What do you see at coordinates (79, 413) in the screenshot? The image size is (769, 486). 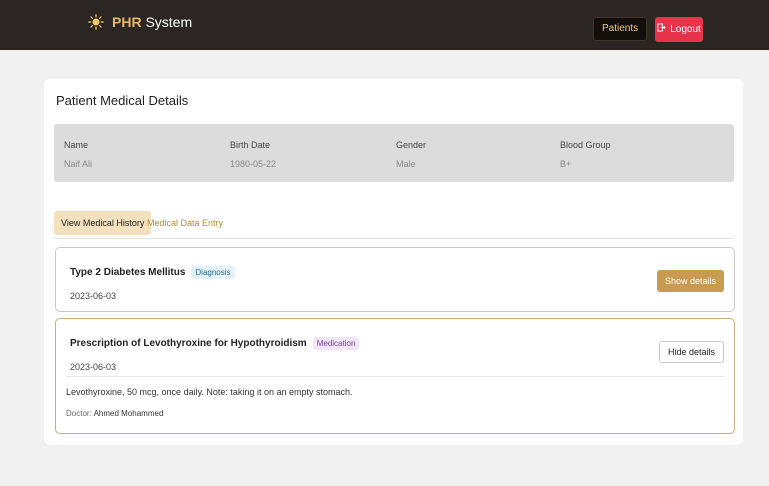 I see `doctor-label: Doctor:` at bounding box center [79, 413].